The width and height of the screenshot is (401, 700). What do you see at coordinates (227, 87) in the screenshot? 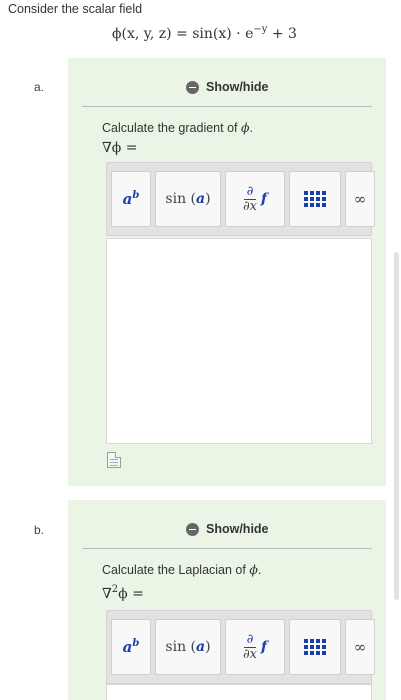
I see `show-hide-toggle-a: Show/hide` at bounding box center [227, 87].